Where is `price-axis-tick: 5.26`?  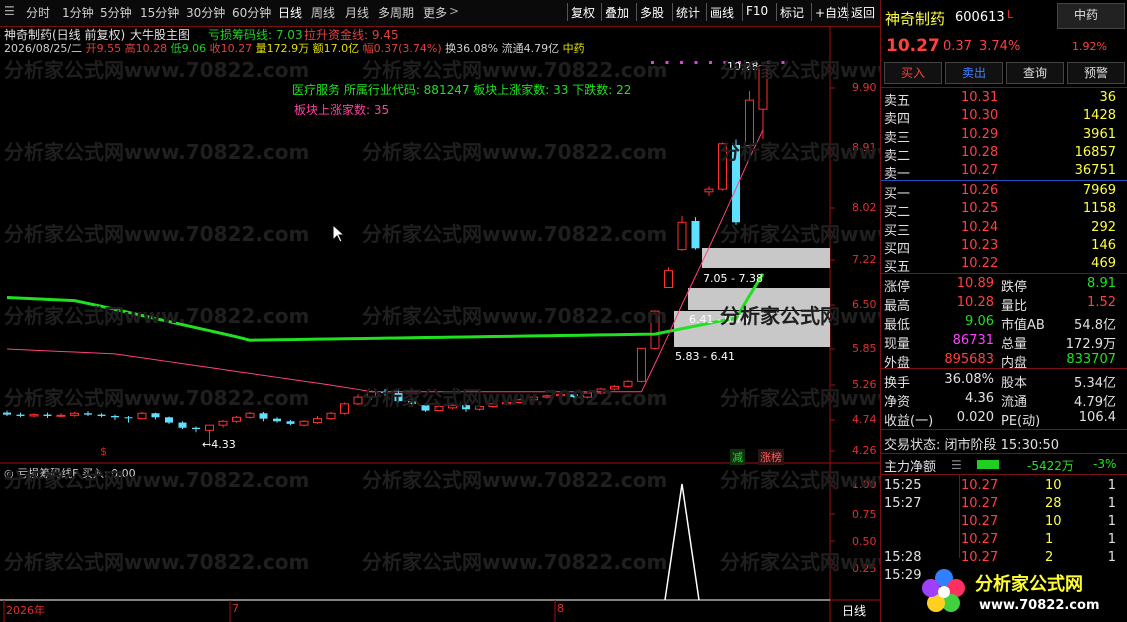
price-axis-tick: 5.26 is located at coordinates (864, 384).